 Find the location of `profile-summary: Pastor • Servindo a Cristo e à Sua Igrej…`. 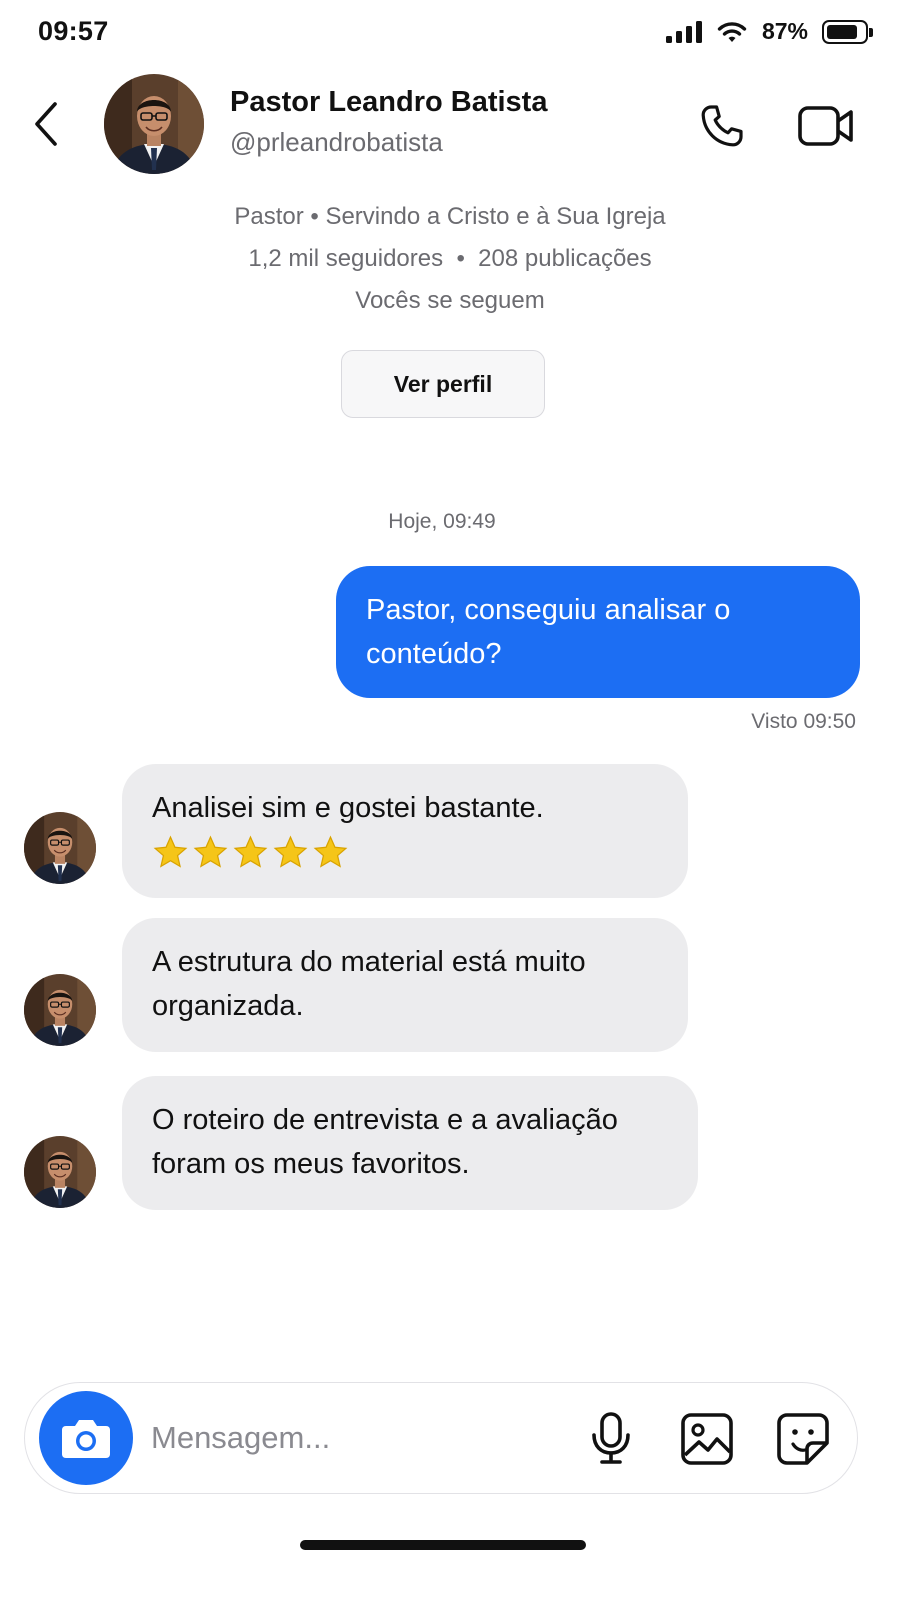

profile-summary: Pastor • Servindo a Cristo e à Sua Igrej… is located at coordinates (450, 259).